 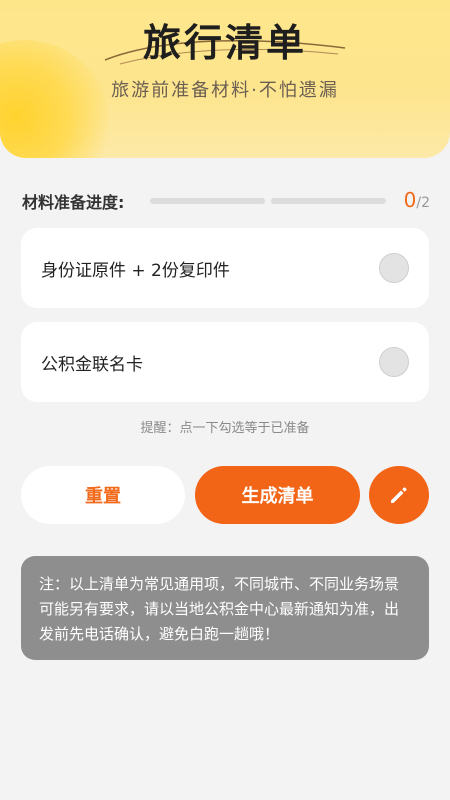 I want to click on progress-row: 材料准备进度: 0/2, so click(x=227, y=201).